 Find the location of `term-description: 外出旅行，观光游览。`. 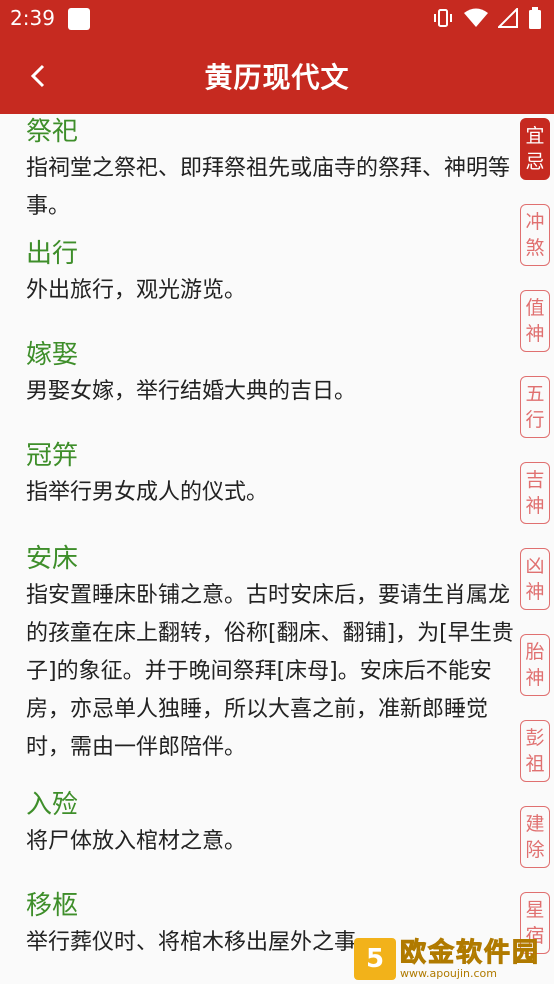

term-description: 外出旅行，观光游览。 is located at coordinates (136, 290).